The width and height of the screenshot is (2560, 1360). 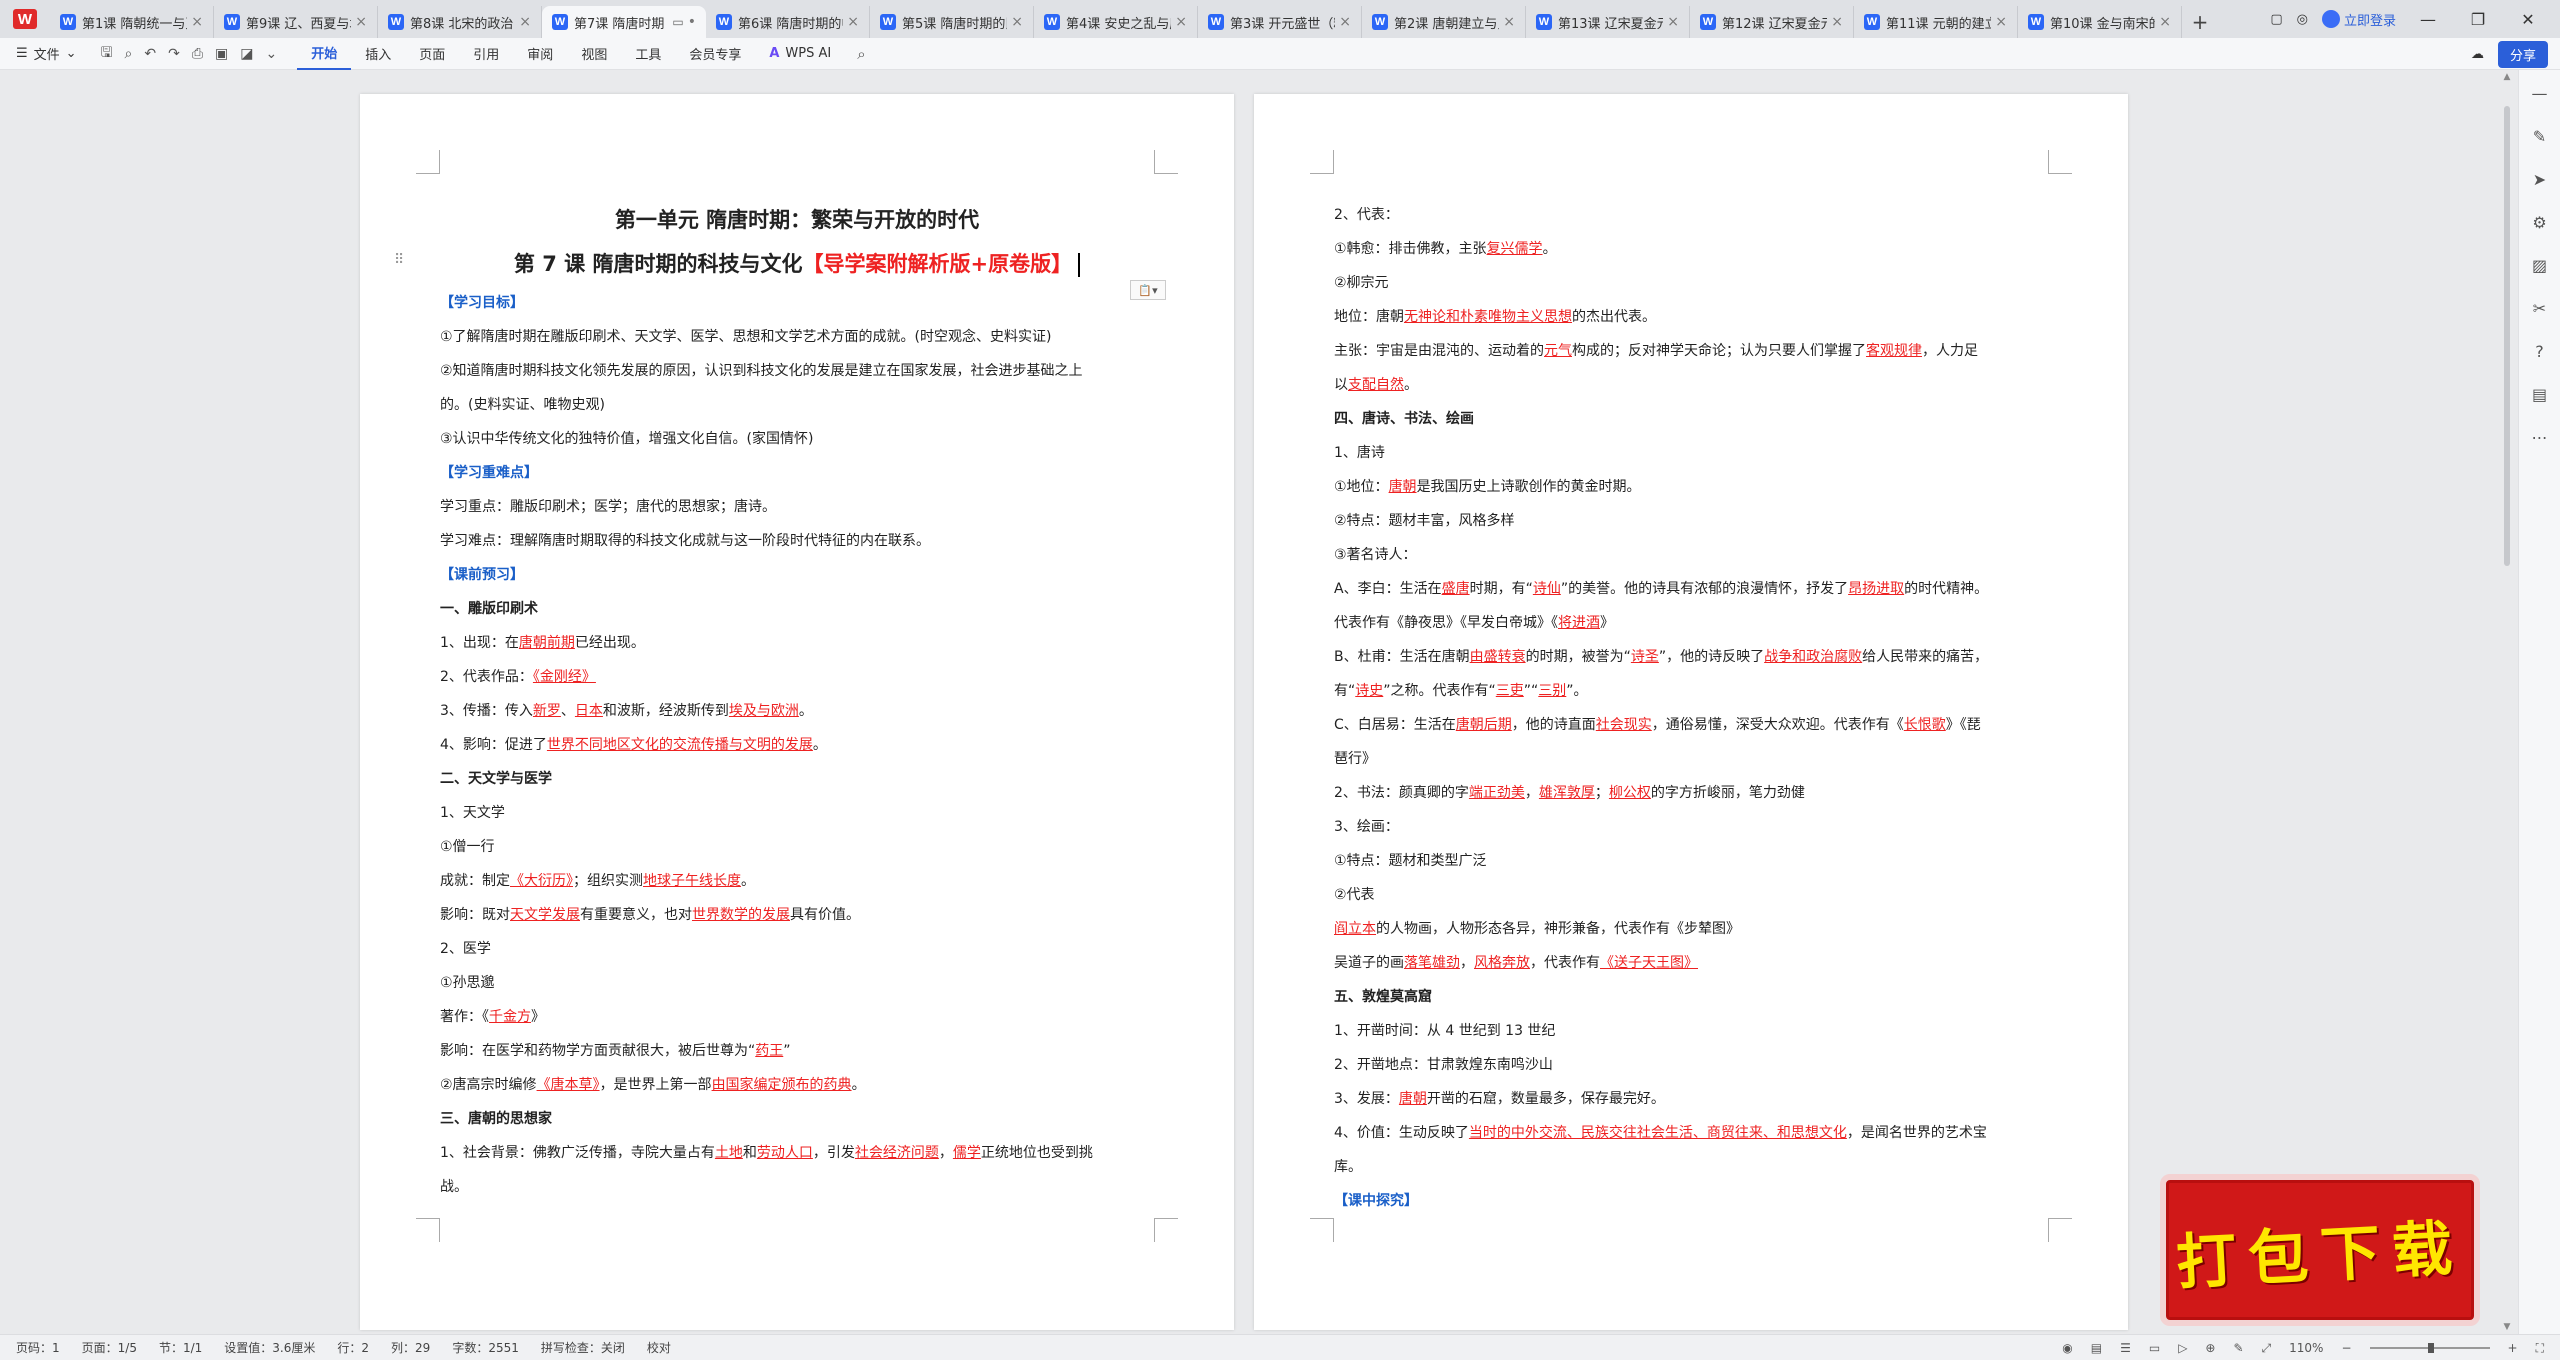 I want to click on image-edit-icon: ▨, so click(x=2539, y=265).